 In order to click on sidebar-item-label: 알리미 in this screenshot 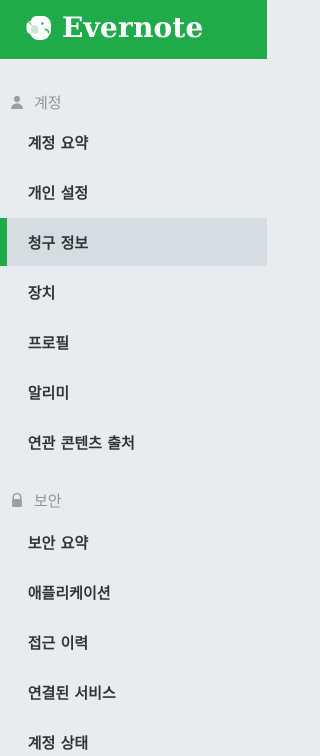, I will do `click(49, 392)`.